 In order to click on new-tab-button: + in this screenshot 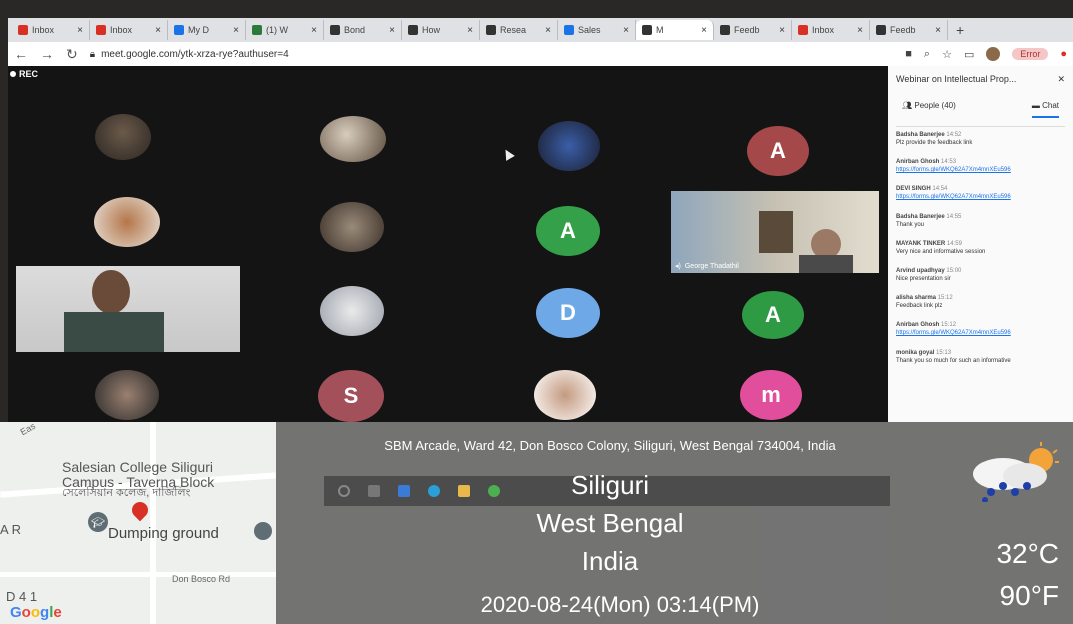, I will do `click(960, 30)`.